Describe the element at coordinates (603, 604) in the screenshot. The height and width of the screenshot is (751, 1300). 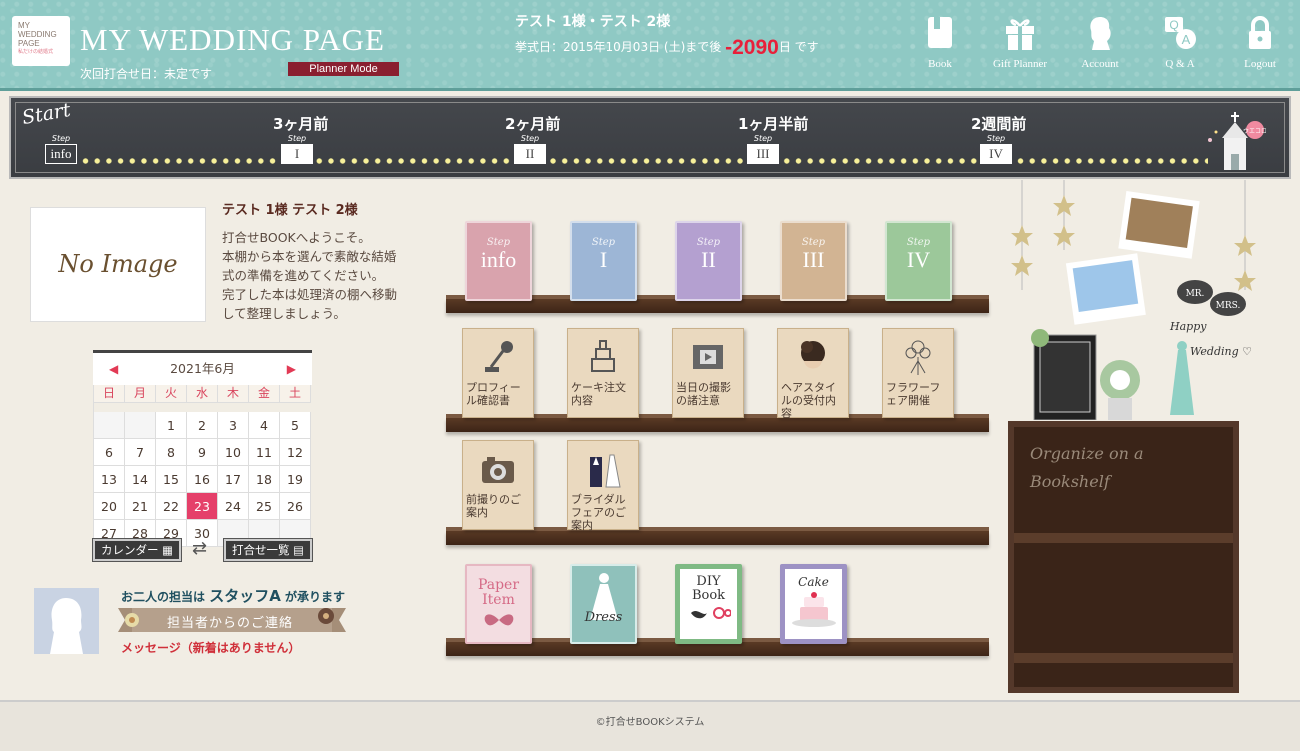
I see `book-dress: Dress` at that location.